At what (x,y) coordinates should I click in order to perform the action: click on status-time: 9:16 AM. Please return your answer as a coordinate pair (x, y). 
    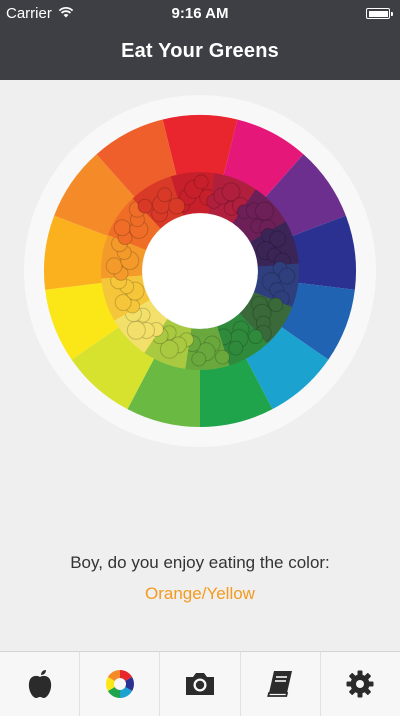
    Looking at the image, I should click on (200, 13).